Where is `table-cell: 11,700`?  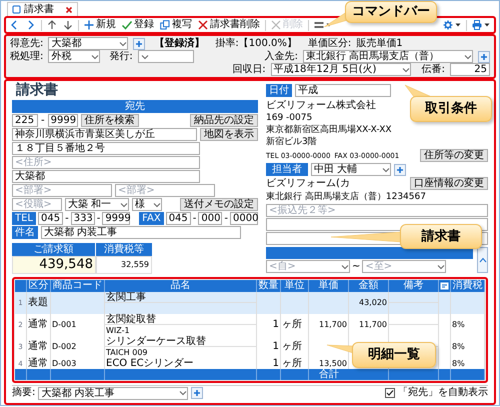
table-cell: 11,700 is located at coordinates (373, 325).